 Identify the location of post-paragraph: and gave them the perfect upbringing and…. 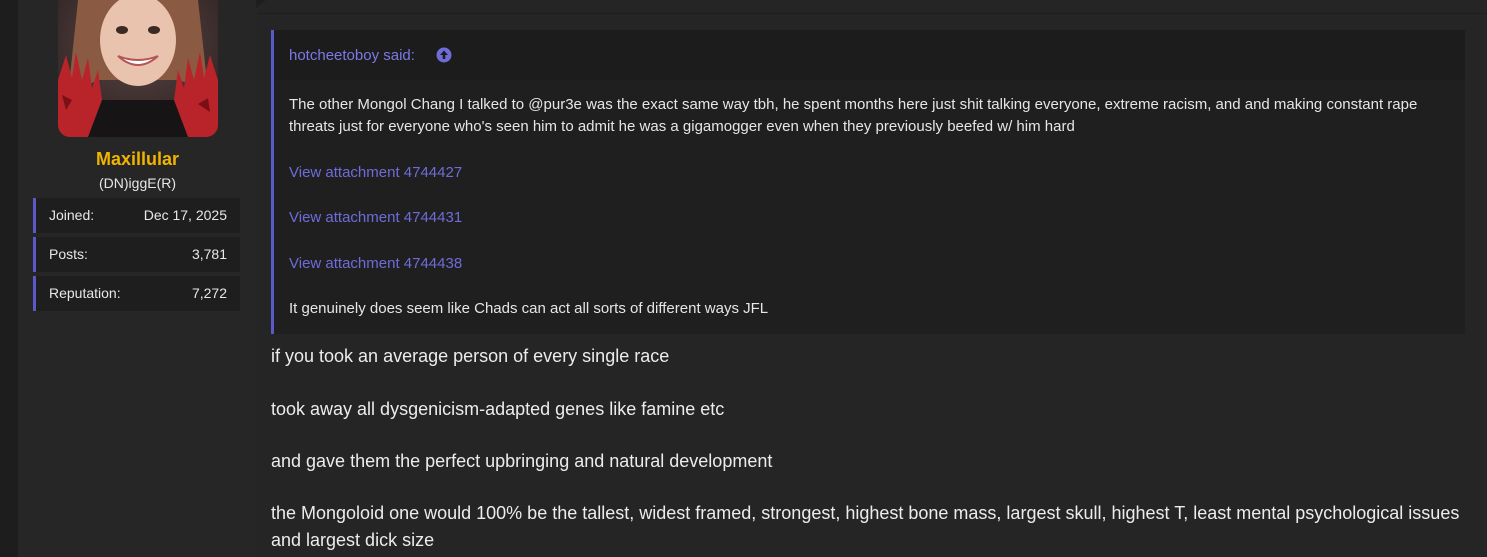
(522, 461).